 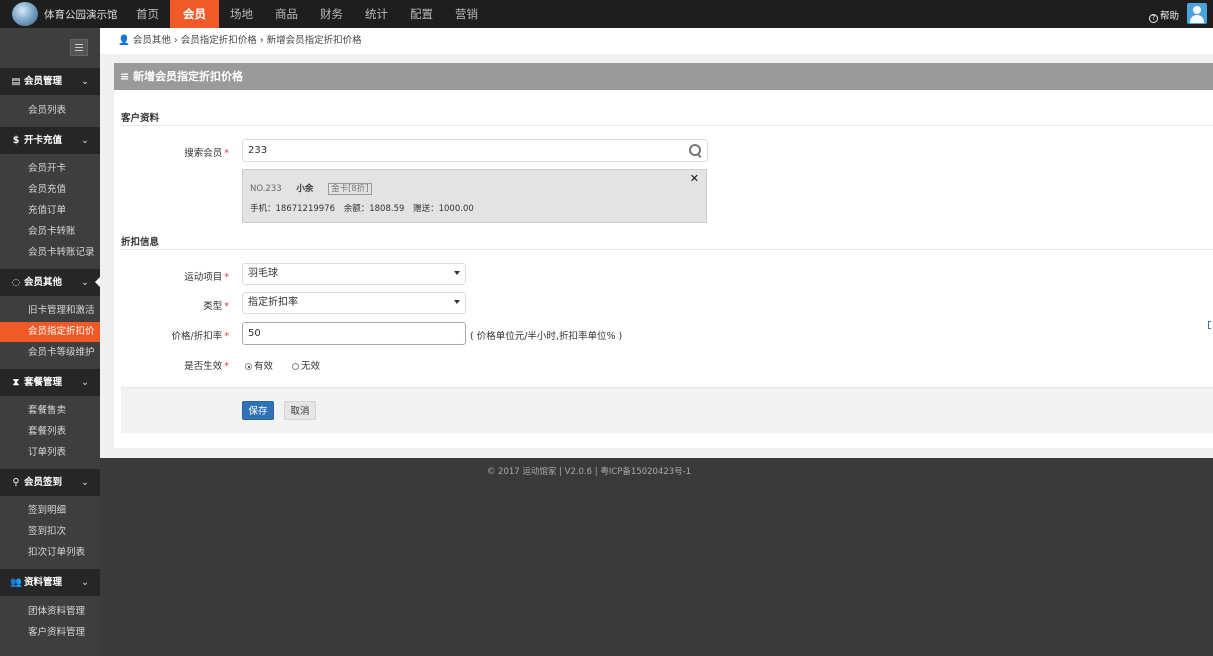 What do you see at coordinates (50, 111) in the screenshot?
I see `sidebar-item-member-list: 会员列表` at bounding box center [50, 111].